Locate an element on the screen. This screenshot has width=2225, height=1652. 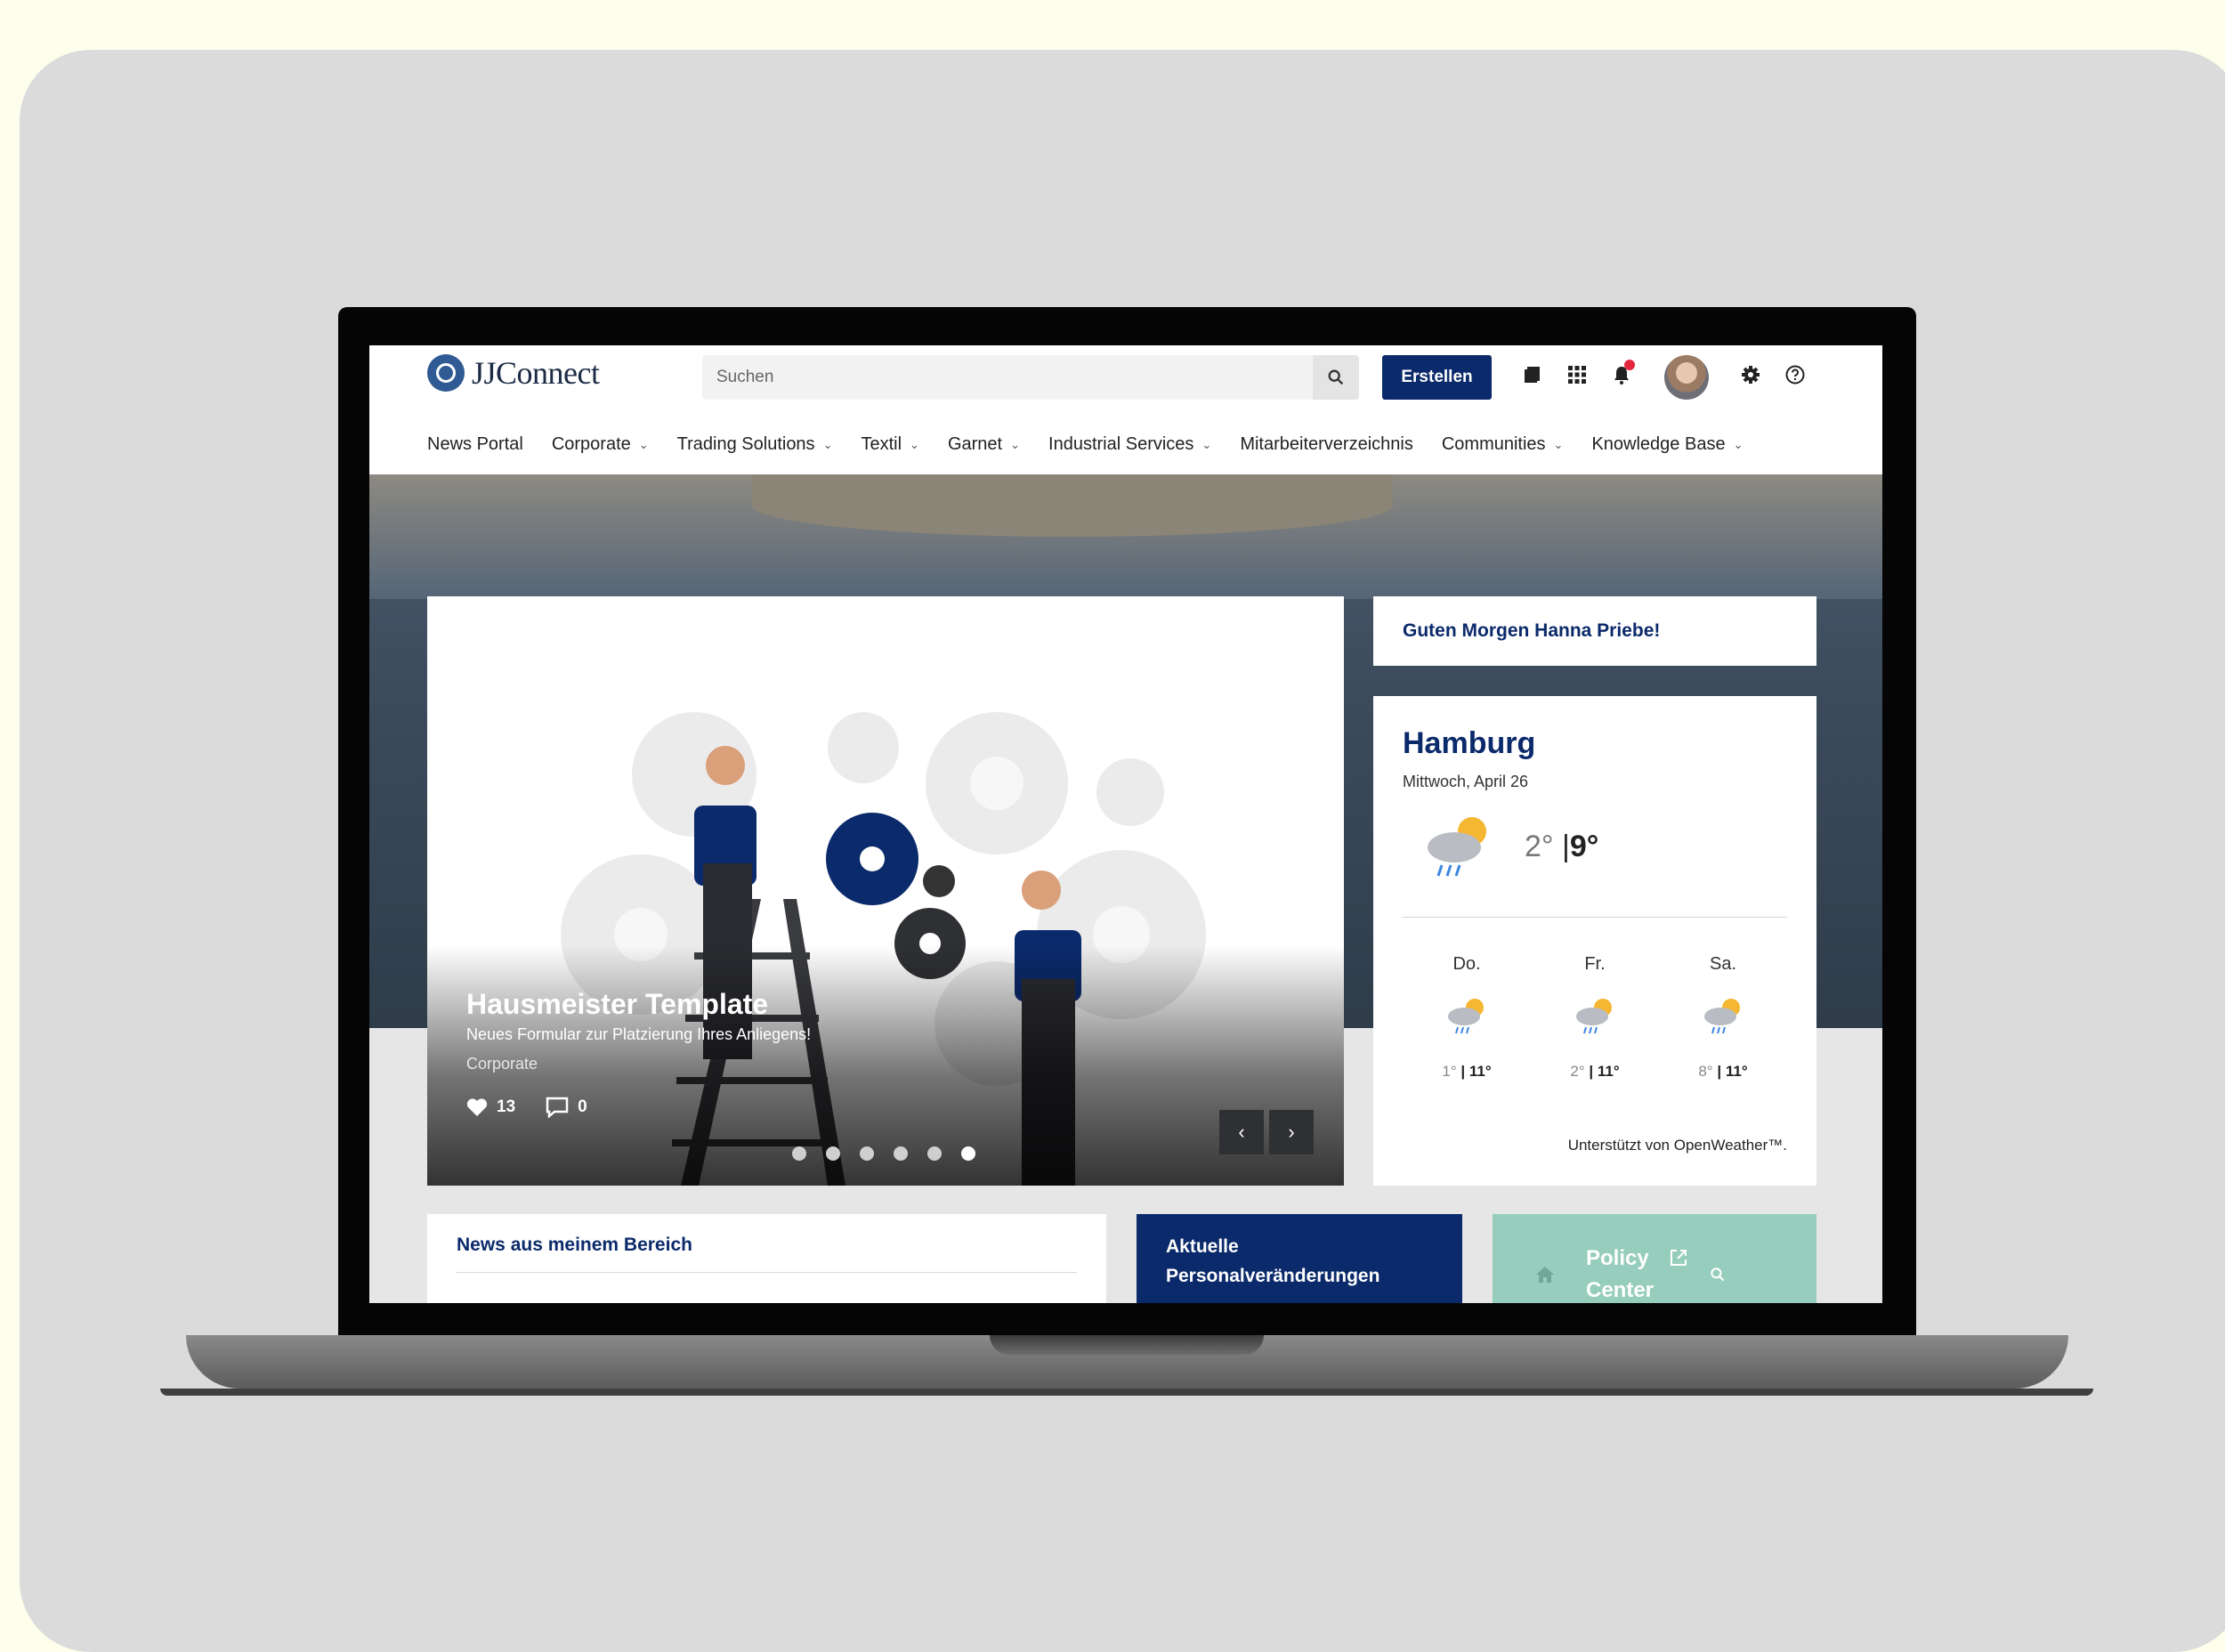
bookmarks-button is located at coordinates (1533, 375).